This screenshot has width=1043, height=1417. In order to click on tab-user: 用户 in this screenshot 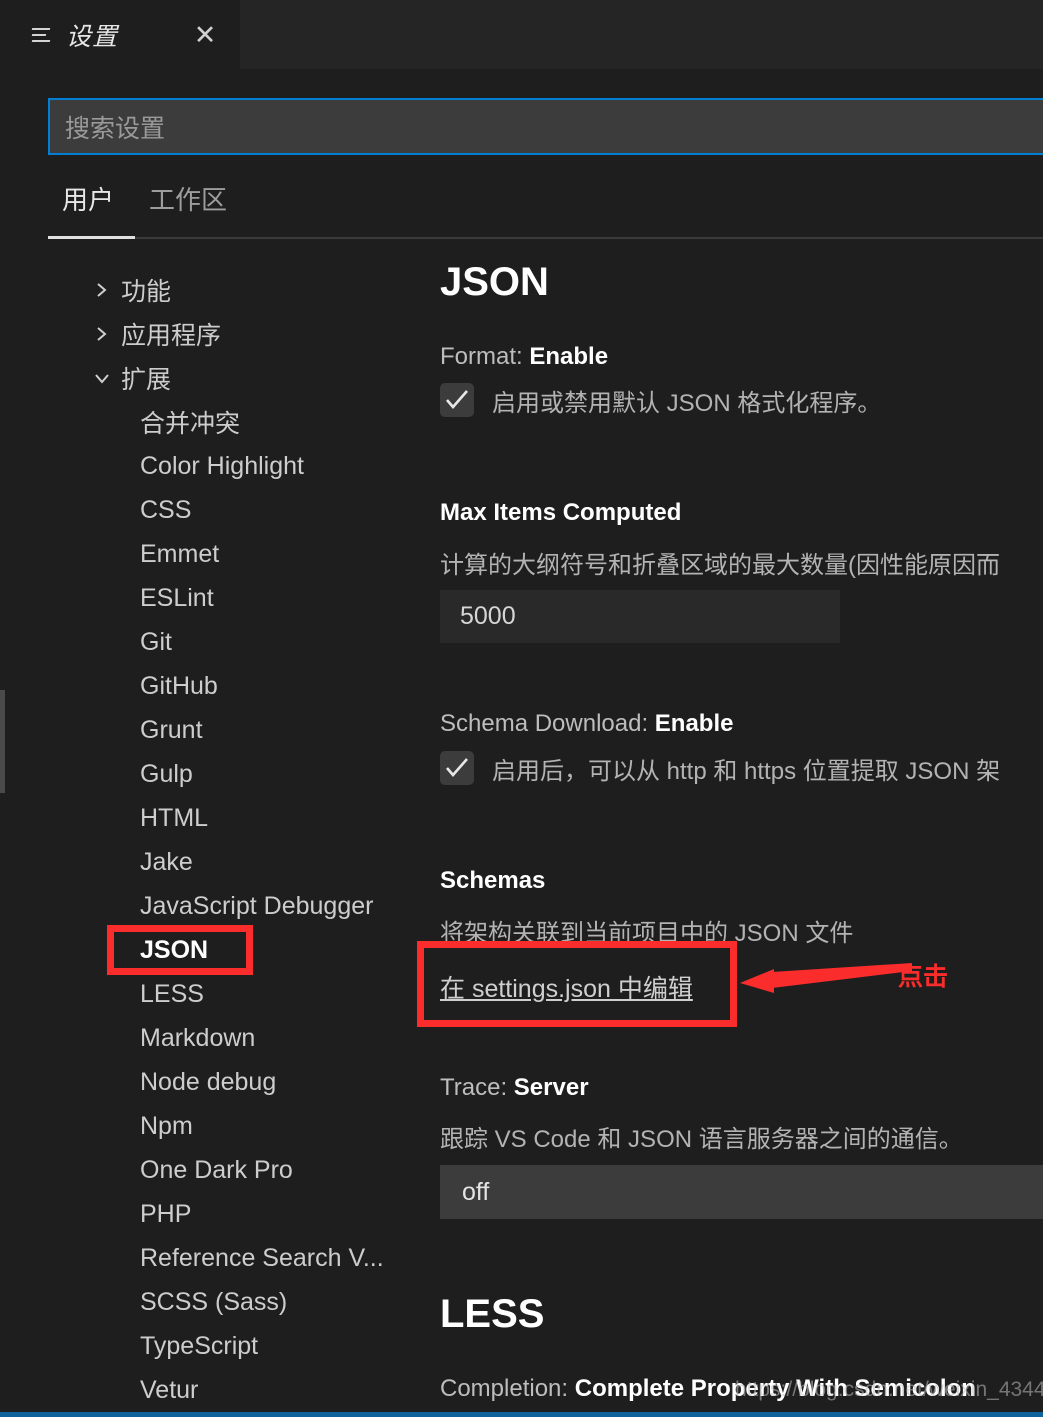, I will do `click(88, 198)`.